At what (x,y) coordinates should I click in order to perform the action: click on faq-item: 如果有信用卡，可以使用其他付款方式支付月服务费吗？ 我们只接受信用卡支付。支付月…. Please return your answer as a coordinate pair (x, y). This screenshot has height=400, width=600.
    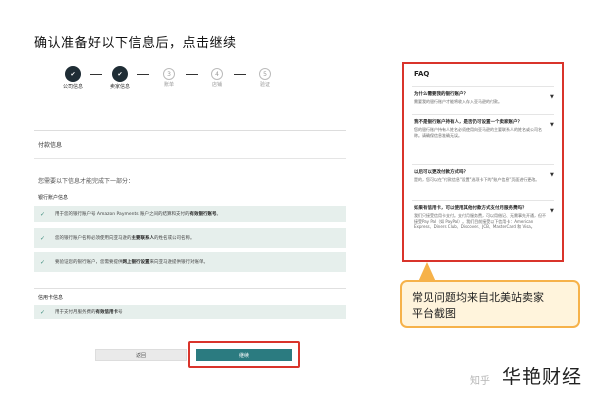
    Looking at the image, I should click on (480, 218).